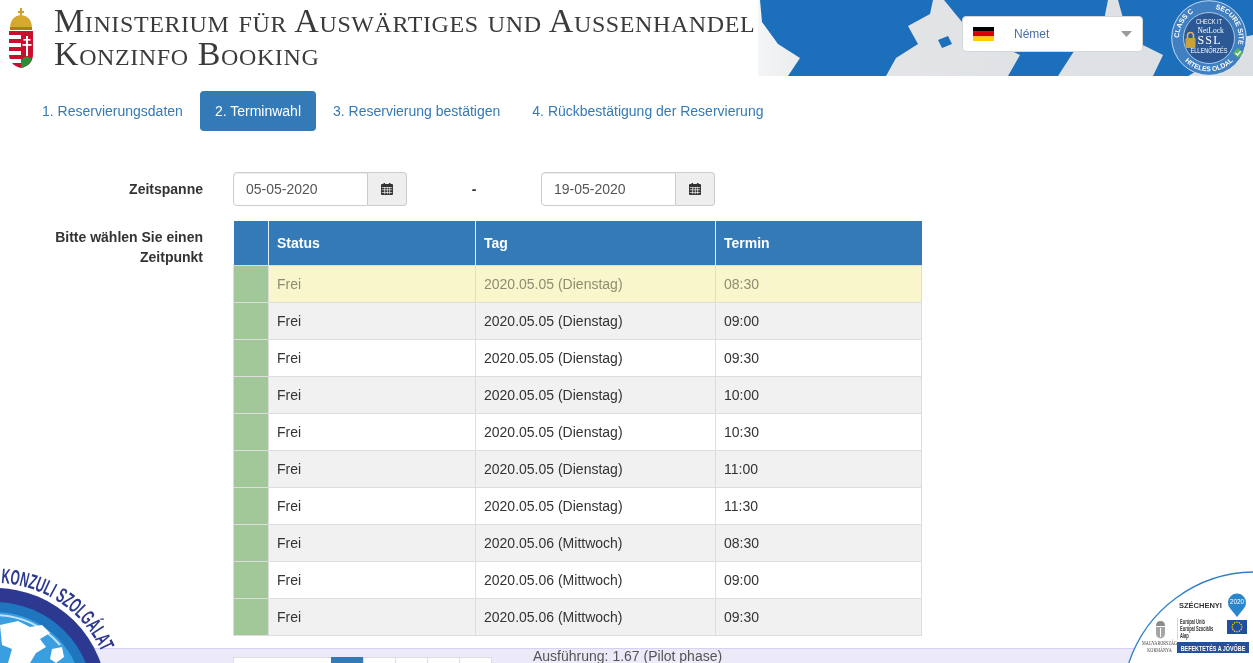 This screenshot has width=1253, height=663. I want to click on period-label: Zeitspanne, so click(166, 189).